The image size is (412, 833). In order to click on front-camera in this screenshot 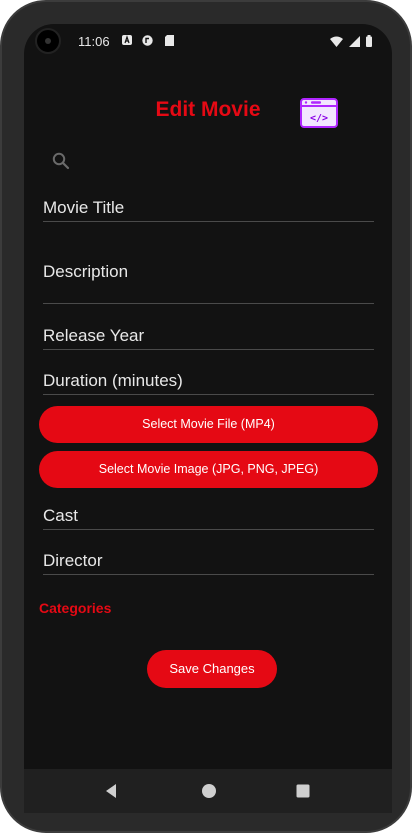, I will do `click(48, 41)`.